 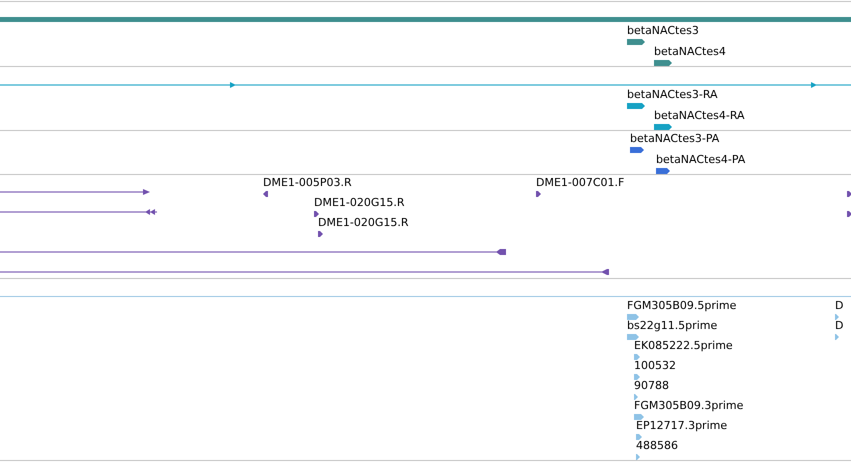 What do you see at coordinates (681, 305) in the screenshot?
I see `feature-label: FGM305B09.5prime` at bounding box center [681, 305].